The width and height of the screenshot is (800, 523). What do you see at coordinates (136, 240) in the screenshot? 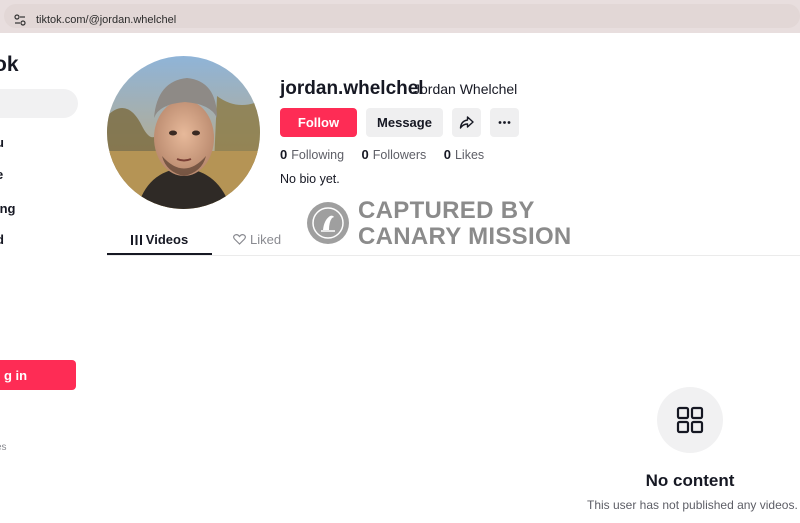
I see `grid-lines-icon` at bounding box center [136, 240].